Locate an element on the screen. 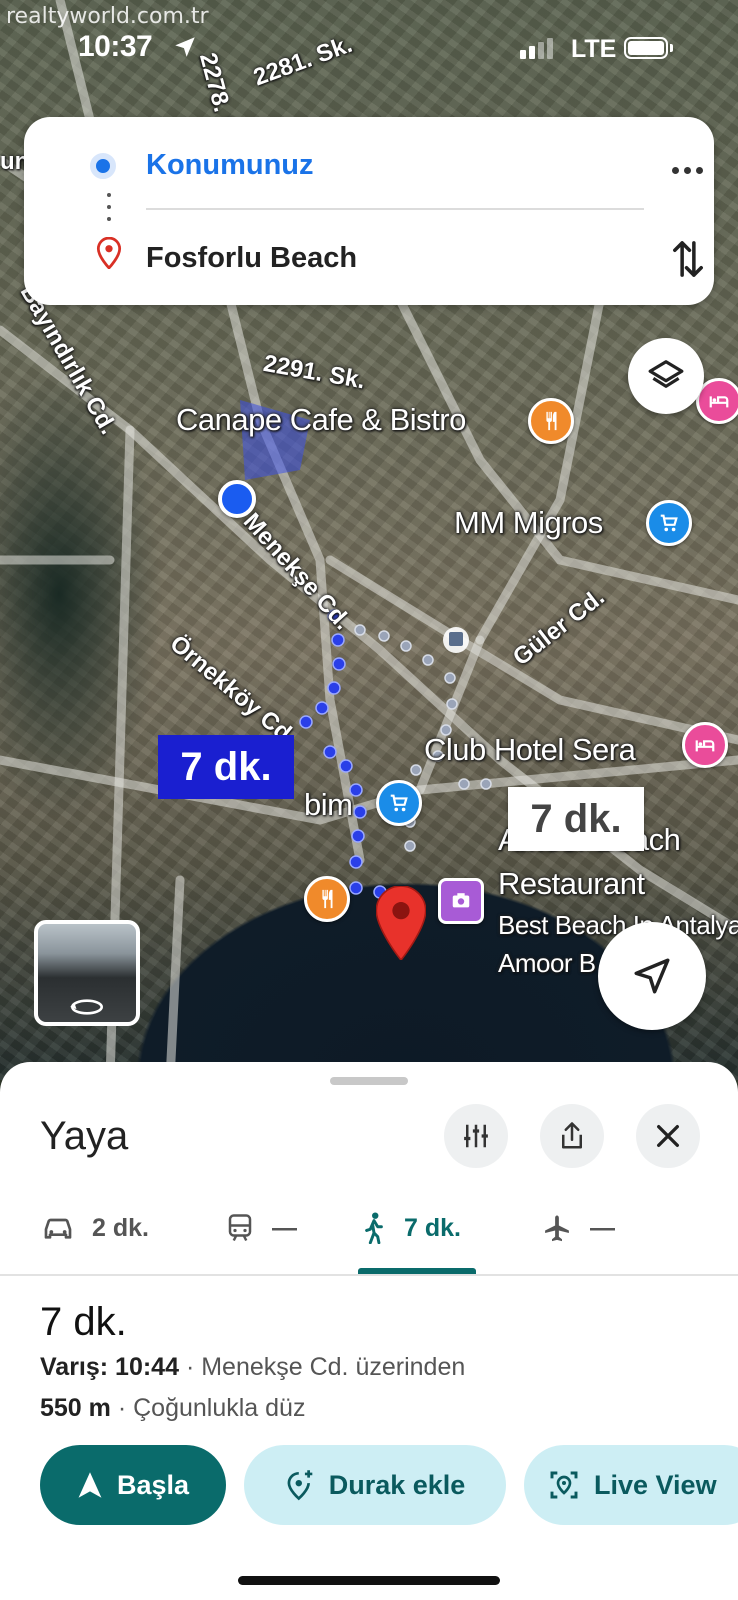 The height and width of the screenshot is (1600, 738). navigation-arrow-icon is located at coordinates (652, 976).